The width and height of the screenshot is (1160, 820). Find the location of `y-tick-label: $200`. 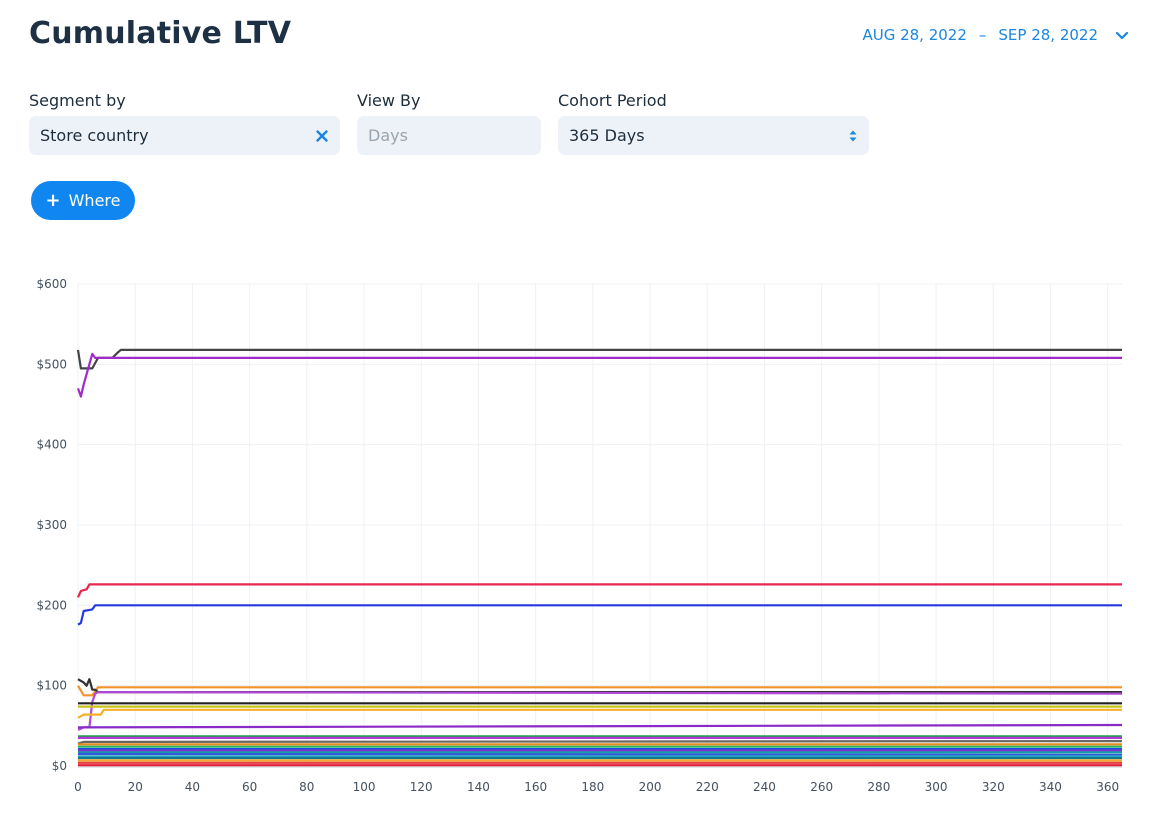

y-tick-label: $200 is located at coordinates (51, 605).